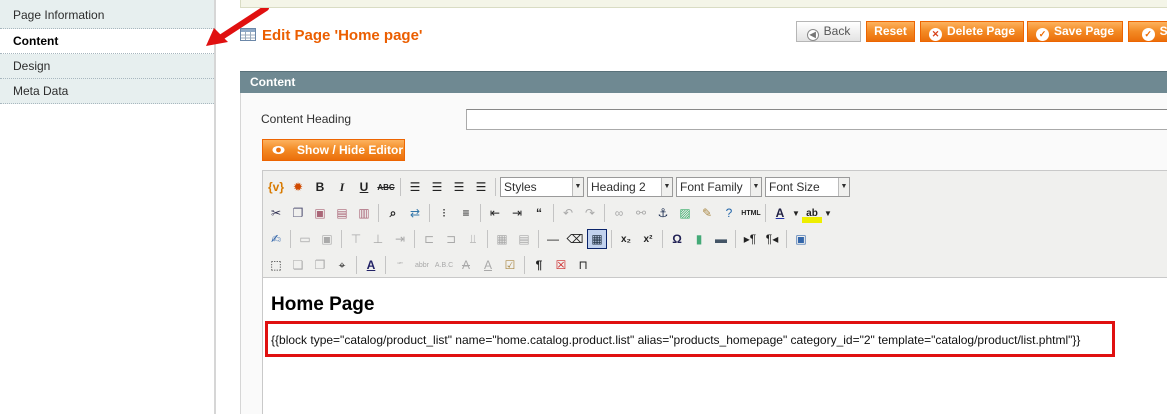 The width and height of the screenshot is (1167, 415). Describe the element at coordinates (812, 213) in the screenshot. I see `background-color-icon: ab` at that location.